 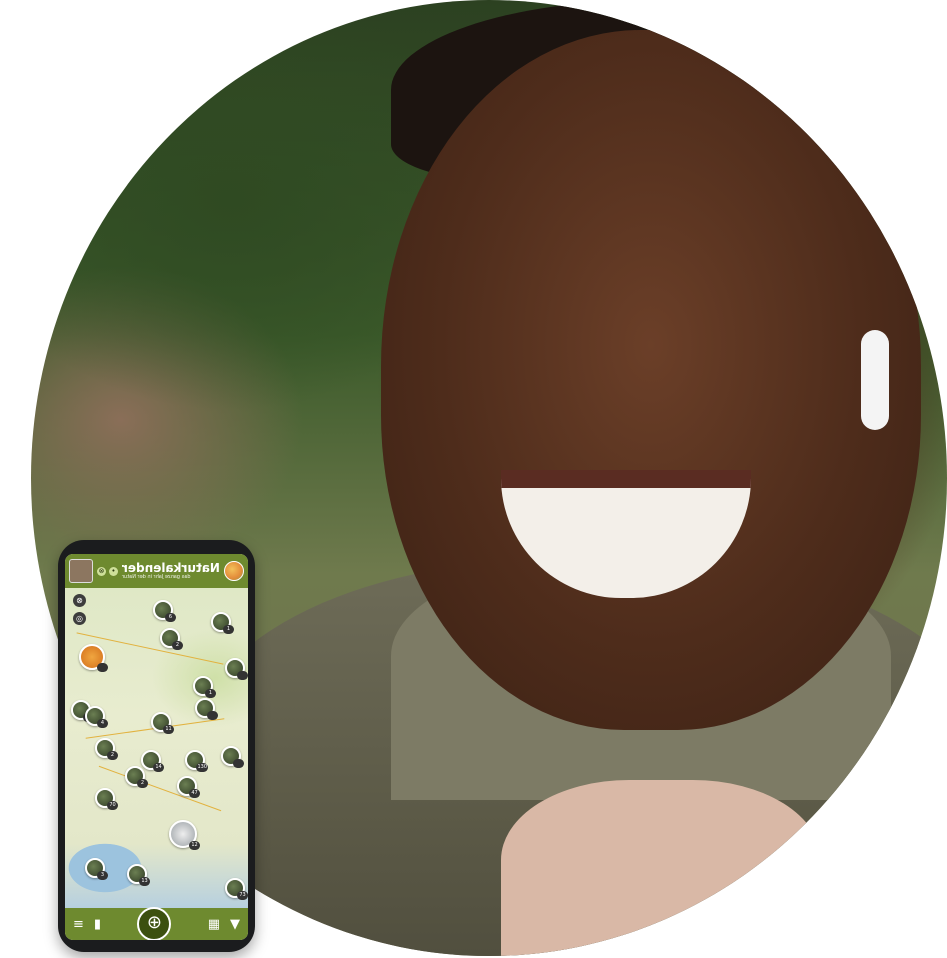 What do you see at coordinates (224, 924) in the screenshot?
I see `bottom-nav-right: ▦ ▼` at bounding box center [224, 924].